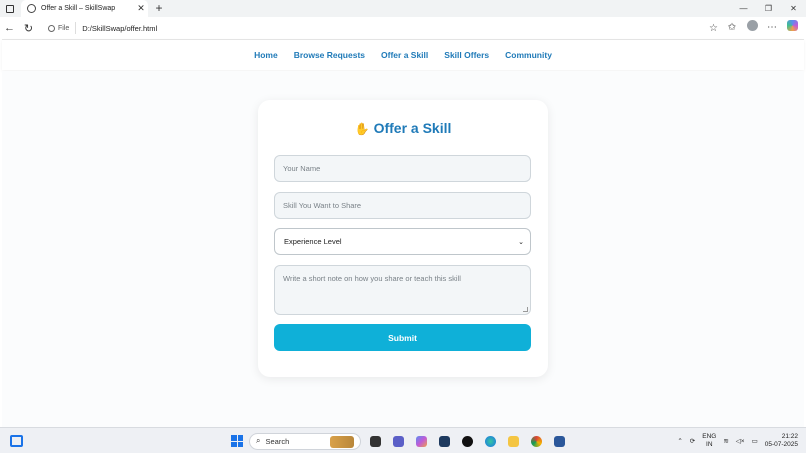  What do you see at coordinates (732, 27) in the screenshot?
I see `favorites-icon: ✩` at bounding box center [732, 27].